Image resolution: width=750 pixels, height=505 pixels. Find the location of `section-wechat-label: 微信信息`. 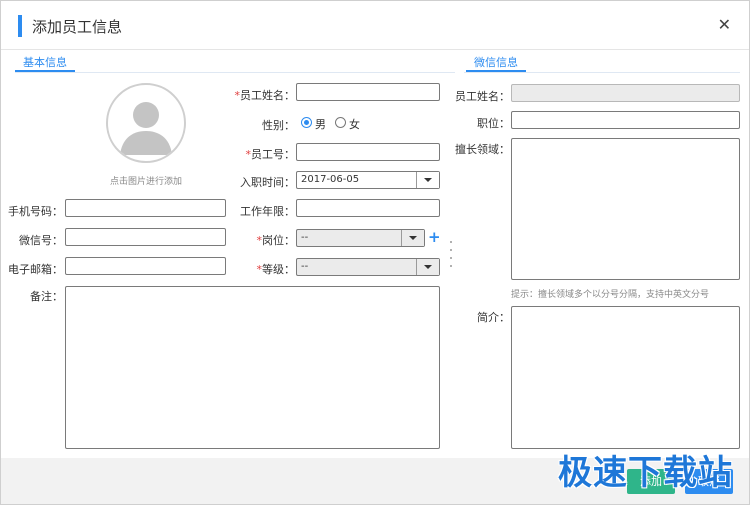

section-wechat-label: 微信信息 is located at coordinates (496, 62).